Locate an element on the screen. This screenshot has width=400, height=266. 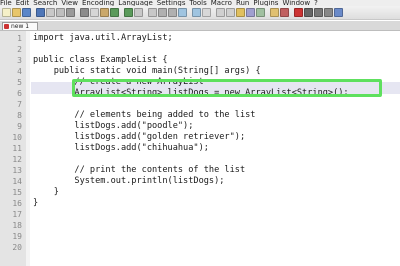
find-icon is located at coordinates (138, 12).